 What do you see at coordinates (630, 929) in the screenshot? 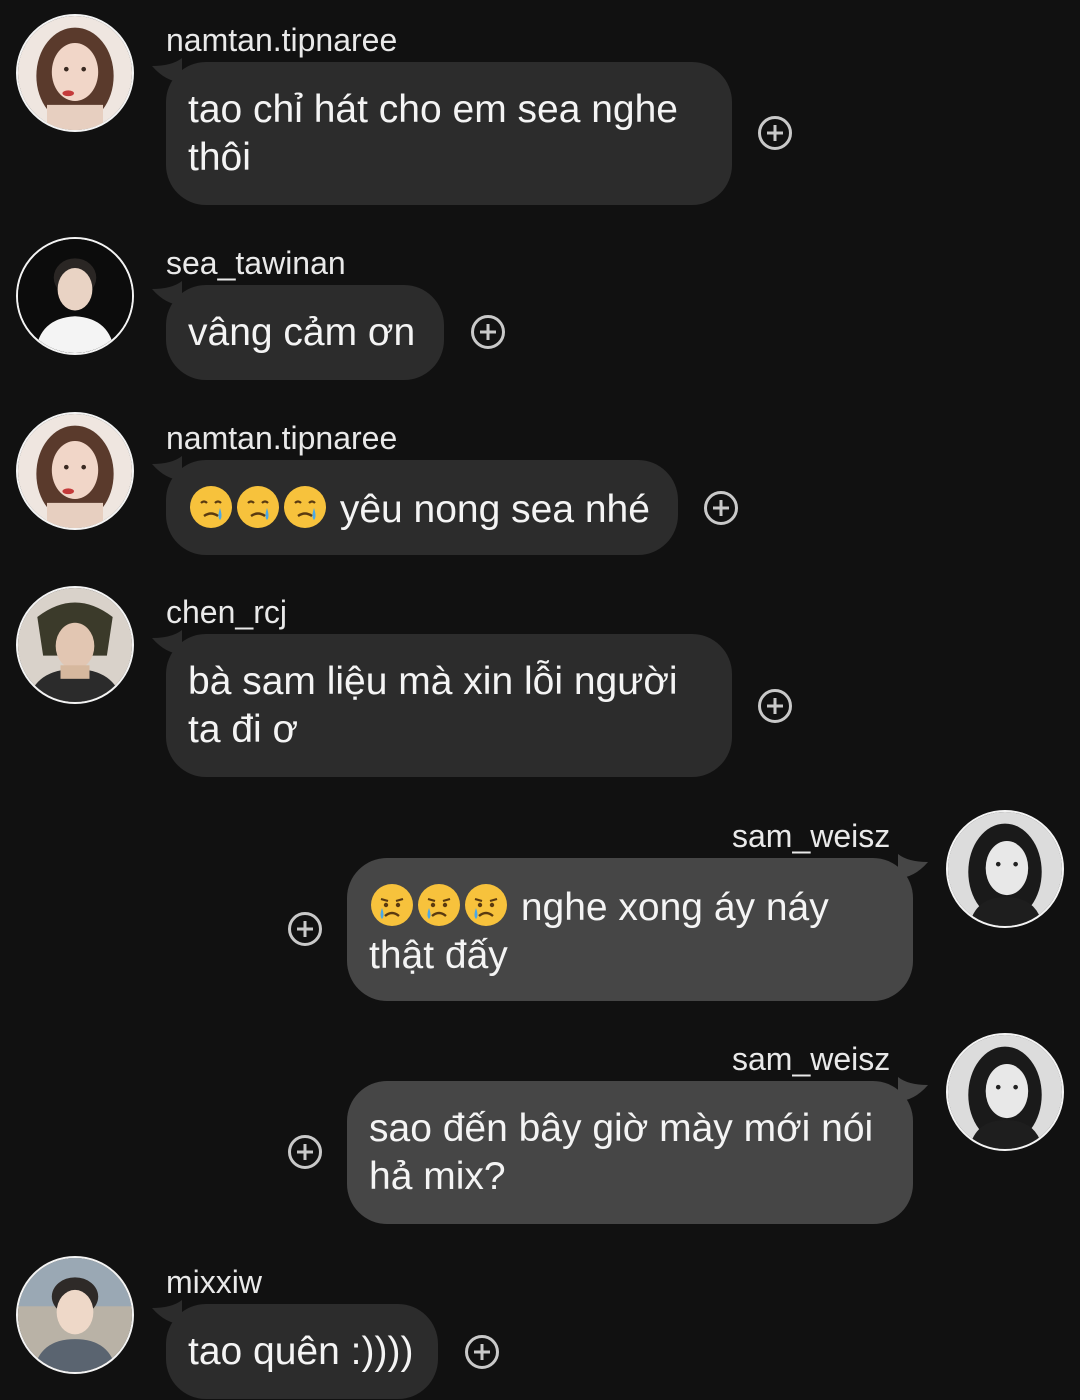
I see `message-bubble: nghe xong áy náy thật đấy` at bounding box center [630, 929].